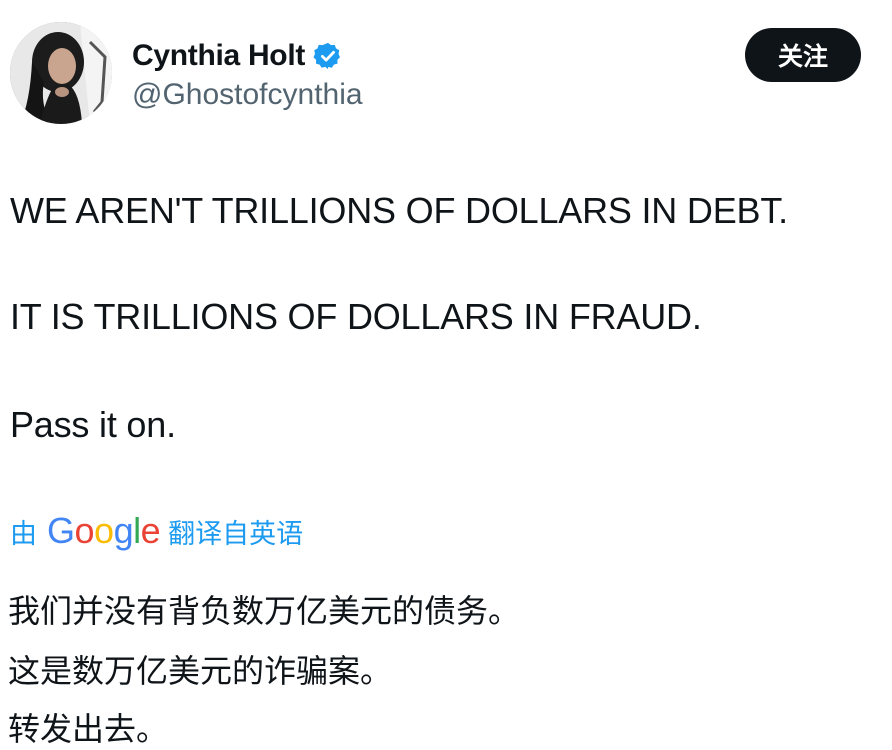  Describe the element at coordinates (247, 95) in the screenshot. I see `user-handle: @Ghostofcynthia` at that location.